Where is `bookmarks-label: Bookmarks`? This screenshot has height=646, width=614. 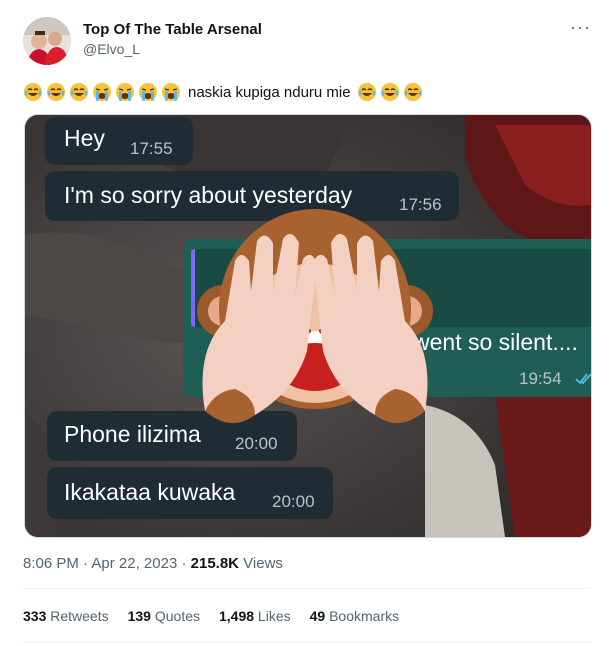 bookmarks-label: Bookmarks is located at coordinates (362, 616).